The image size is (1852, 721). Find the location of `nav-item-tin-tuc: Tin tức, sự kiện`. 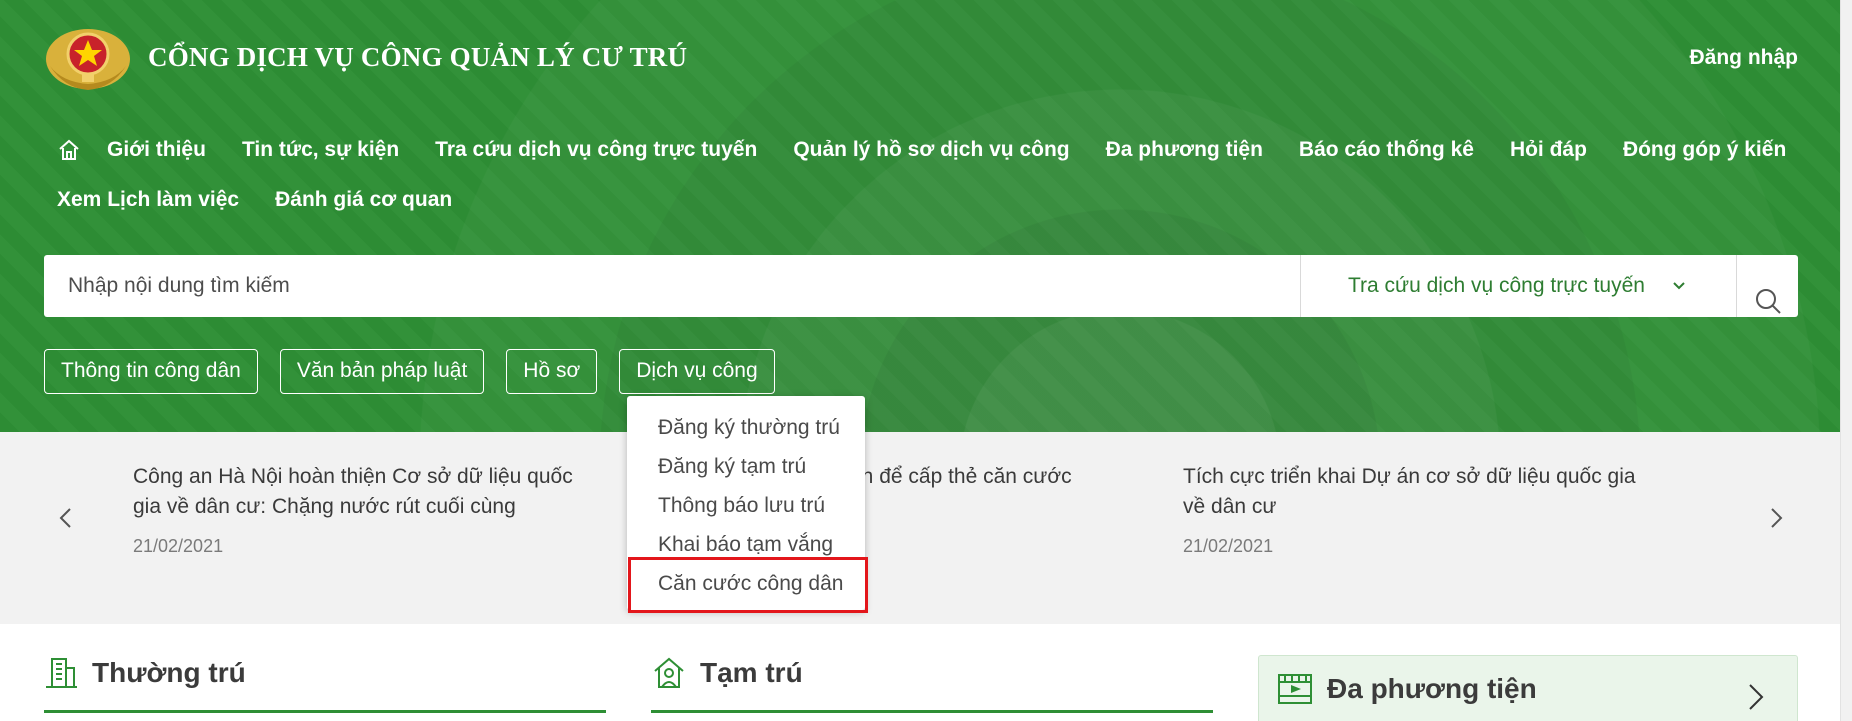

nav-item-tin-tuc: Tin tức, sự kiện is located at coordinates (320, 150).